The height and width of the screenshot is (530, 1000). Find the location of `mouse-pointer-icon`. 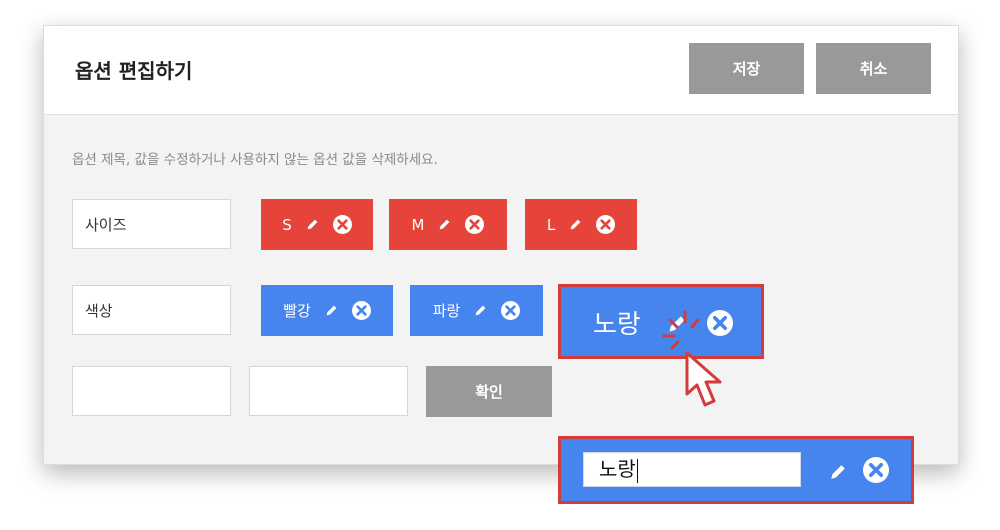

mouse-pointer-icon is located at coordinates (708, 383).